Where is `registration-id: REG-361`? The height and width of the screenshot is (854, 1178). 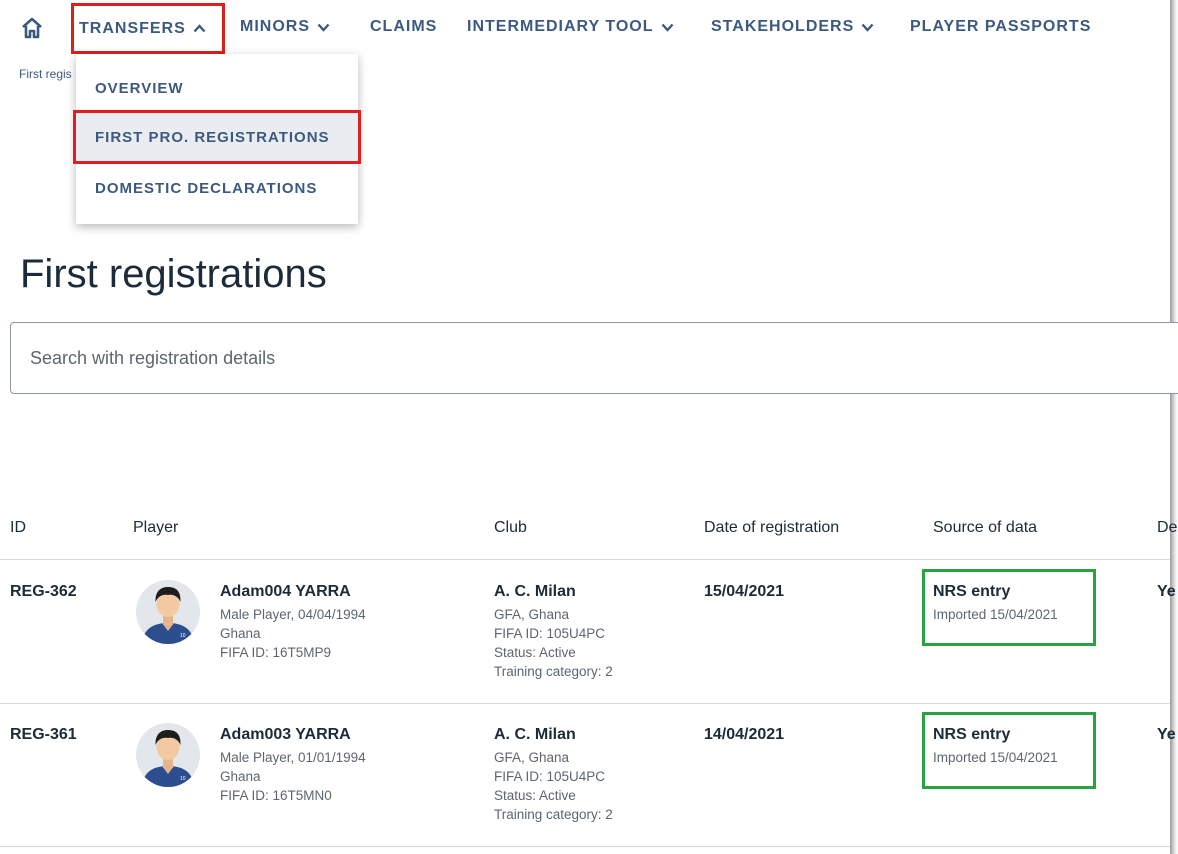 registration-id: REG-361 is located at coordinates (43, 735).